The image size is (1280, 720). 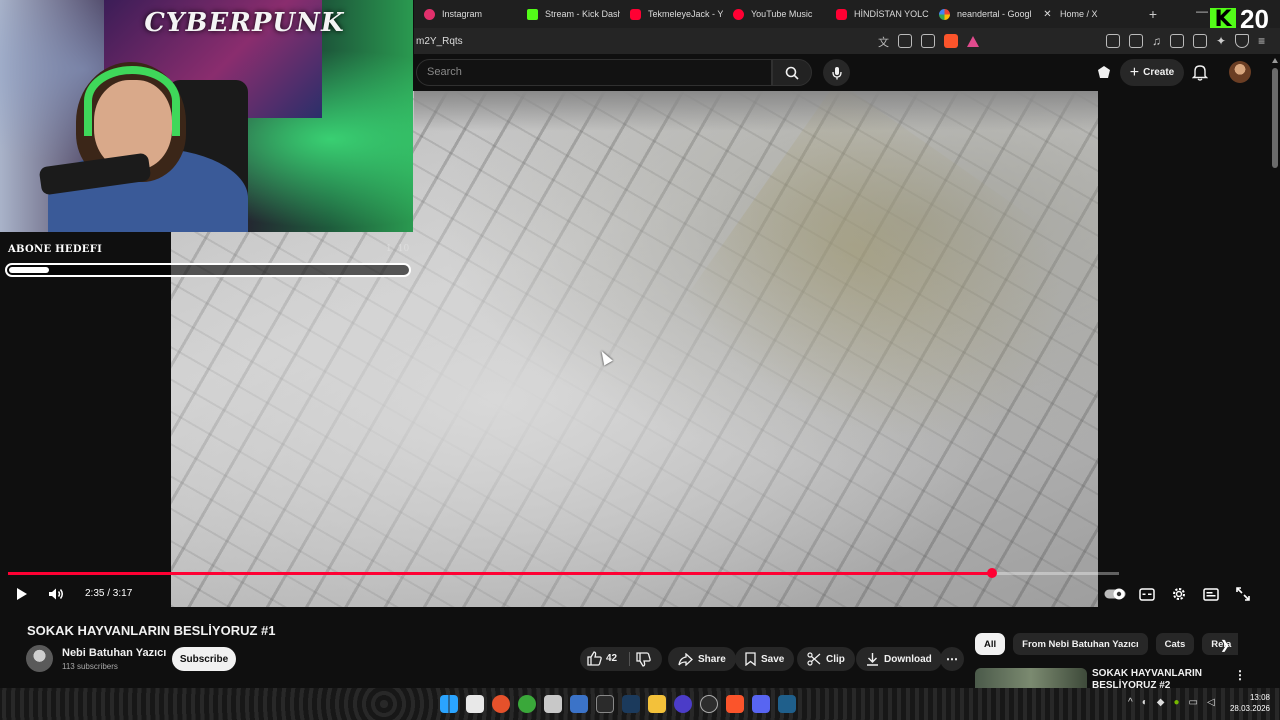 What do you see at coordinates (1156, 41) in the screenshot?
I see `music-note-icon: ♫` at bounding box center [1156, 41].